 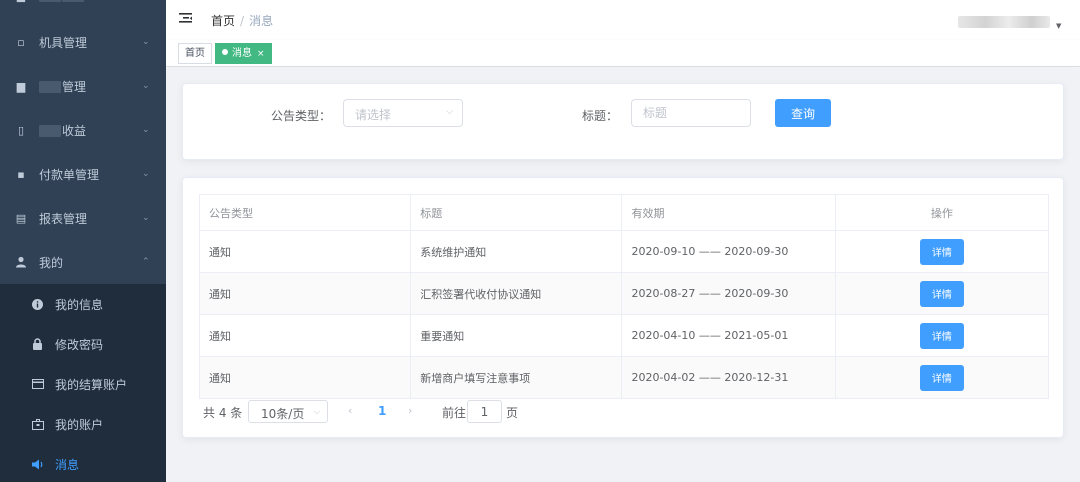 I want to click on column-header-title: 标题, so click(x=516, y=212).